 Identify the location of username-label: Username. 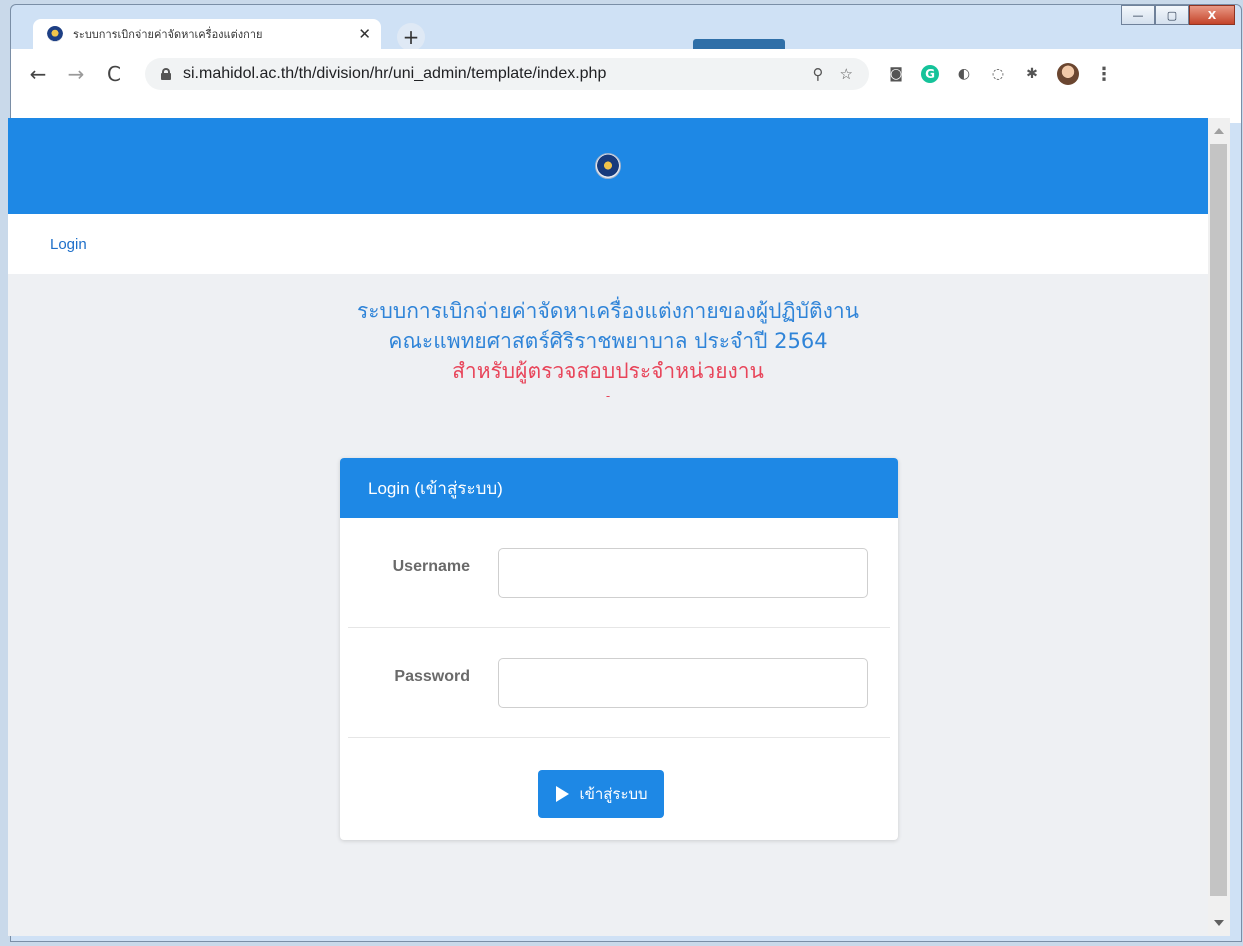
(431, 566).